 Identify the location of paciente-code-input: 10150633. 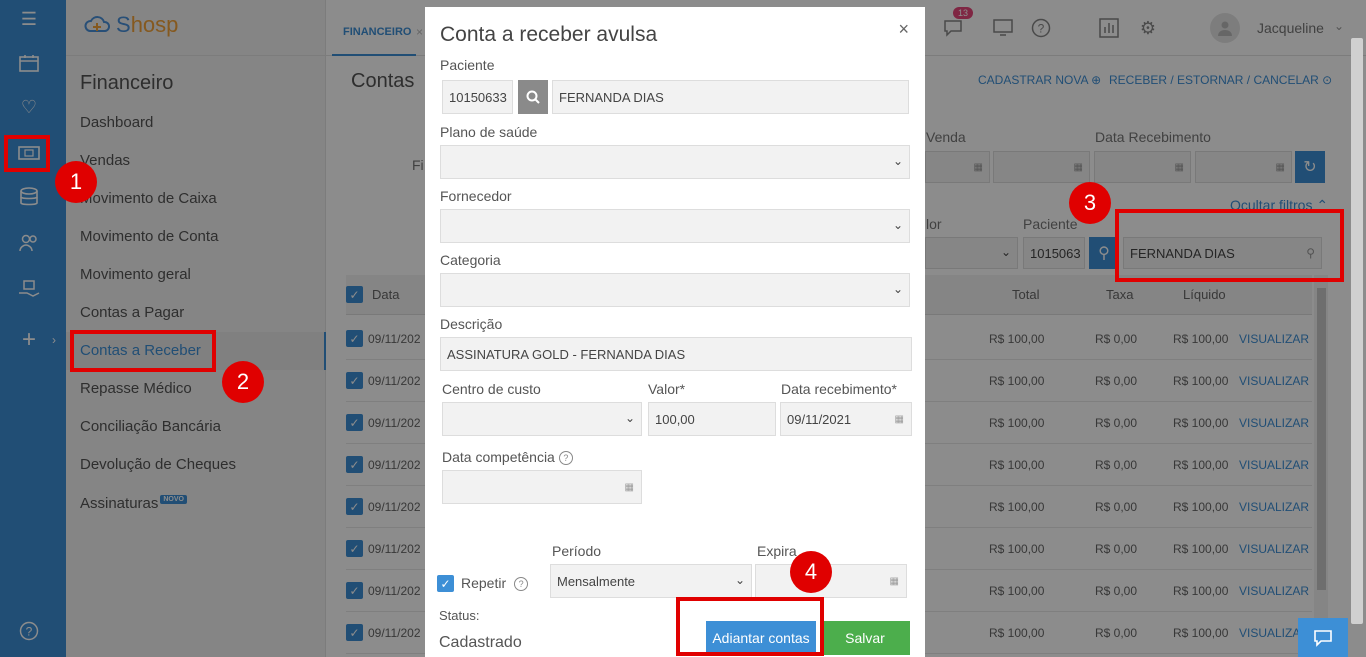
(477, 97).